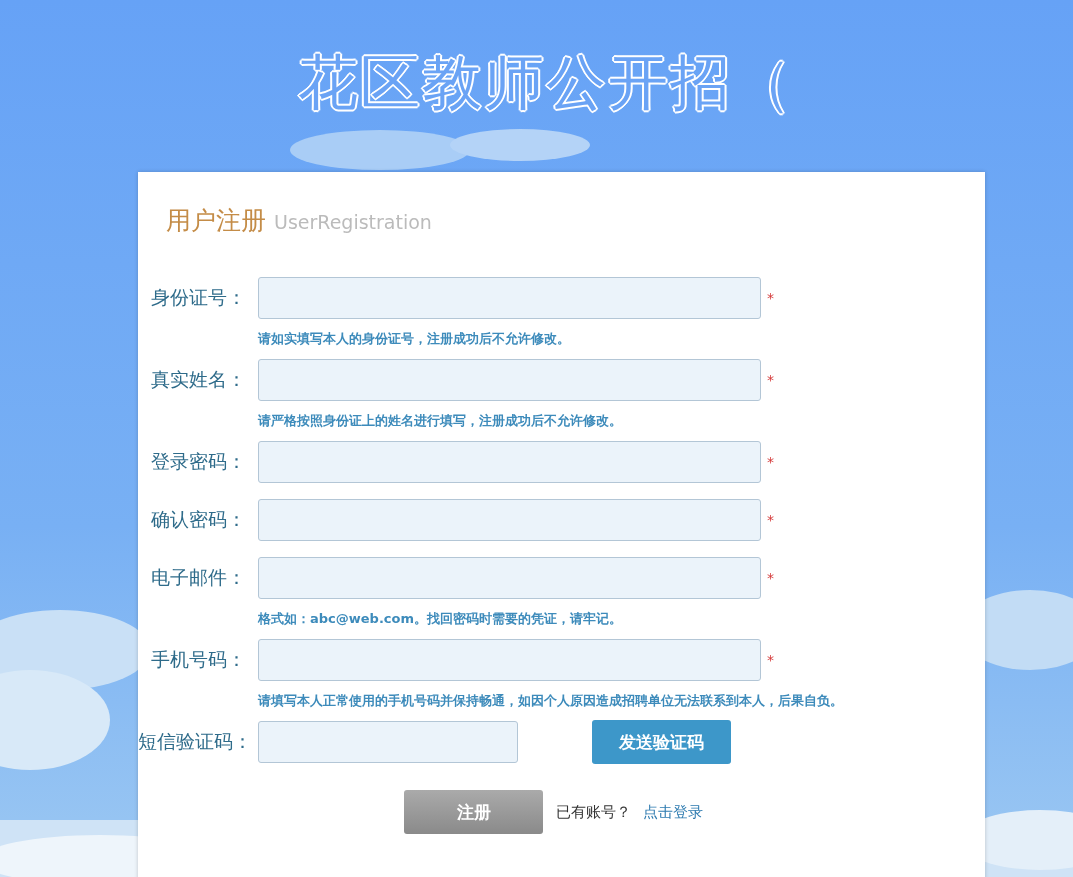 This screenshot has height=877, width=1073. What do you see at coordinates (673, 812) in the screenshot?
I see `login-link: 点击登录` at bounding box center [673, 812].